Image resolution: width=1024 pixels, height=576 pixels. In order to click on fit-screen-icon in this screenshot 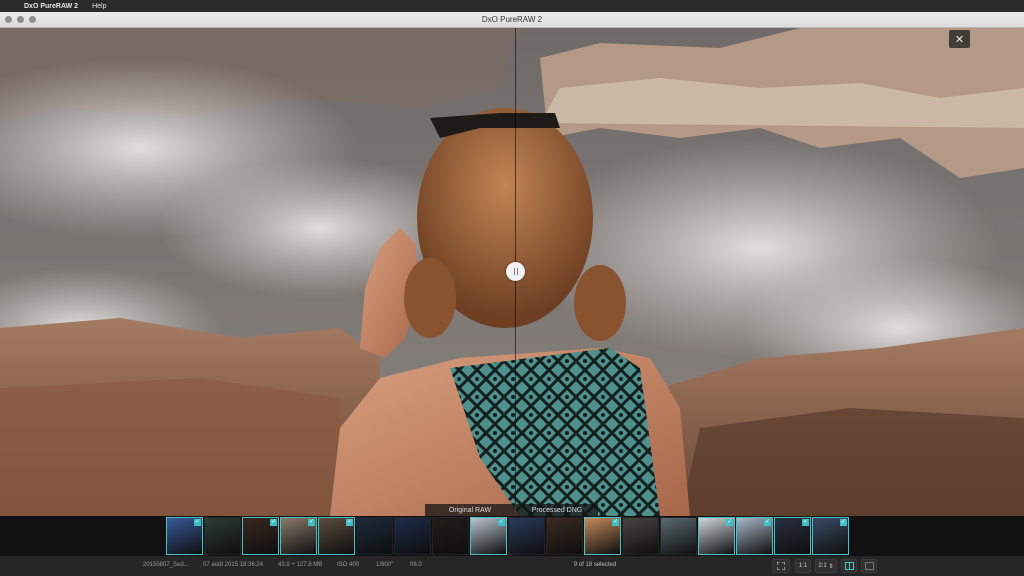, I will do `click(781, 566)`.